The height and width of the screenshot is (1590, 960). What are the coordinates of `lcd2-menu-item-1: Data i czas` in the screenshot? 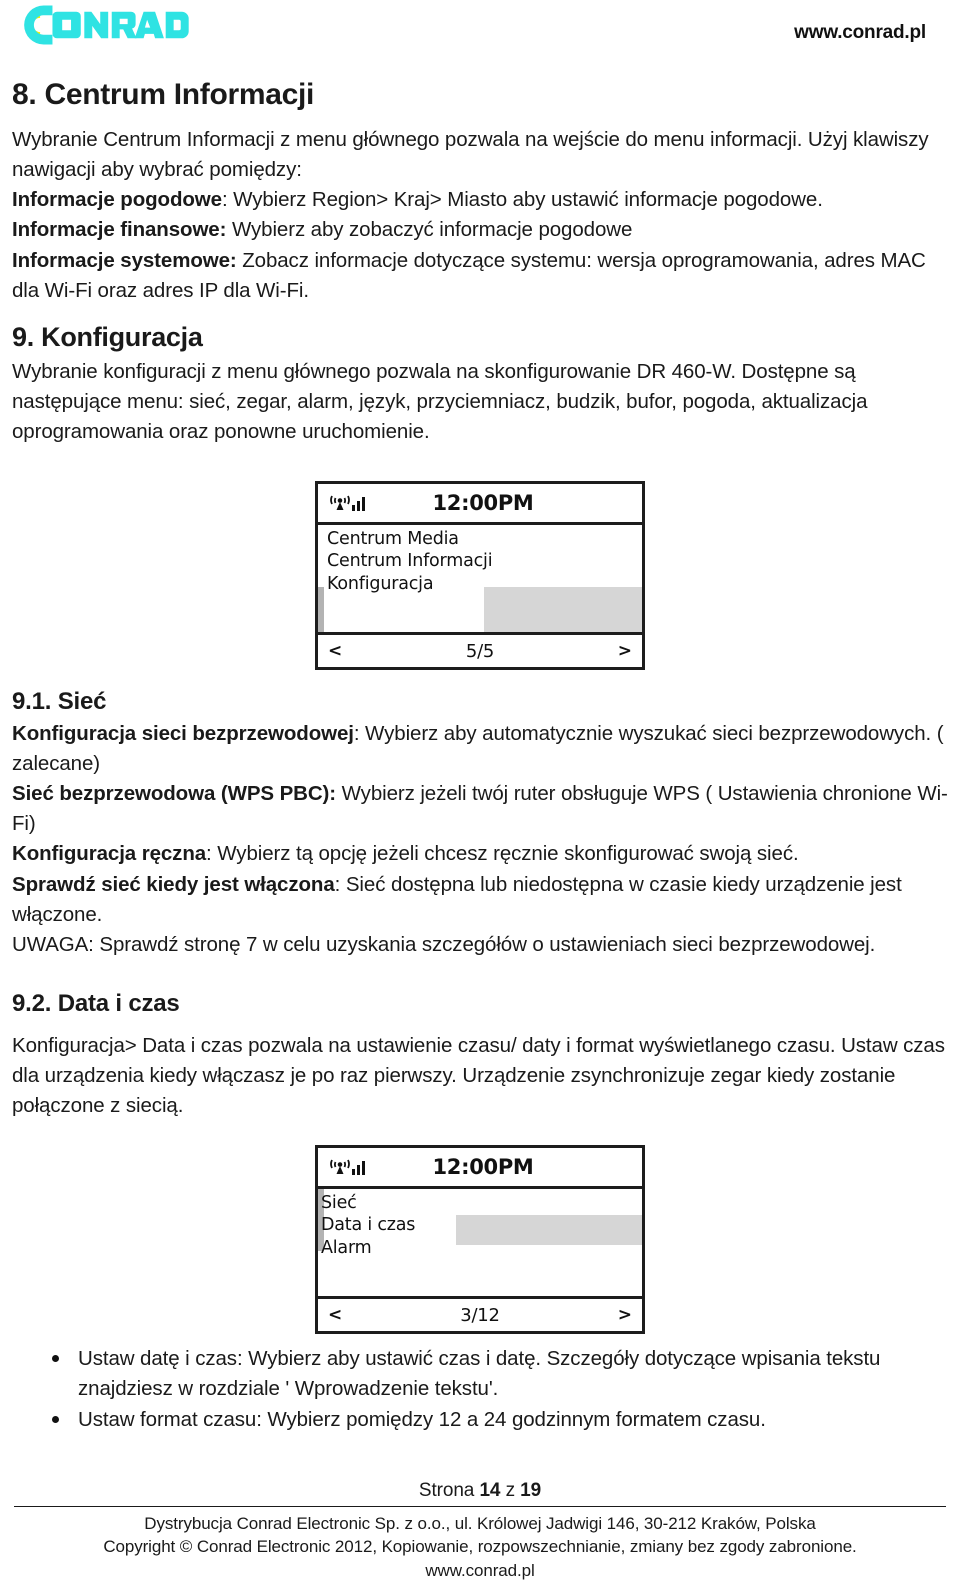 It's located at (368, 1225).